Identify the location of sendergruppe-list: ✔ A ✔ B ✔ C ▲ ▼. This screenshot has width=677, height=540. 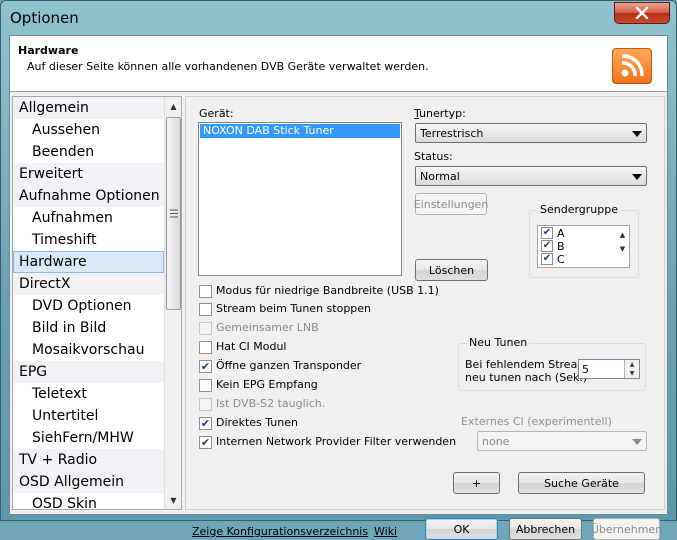
(583, 246).